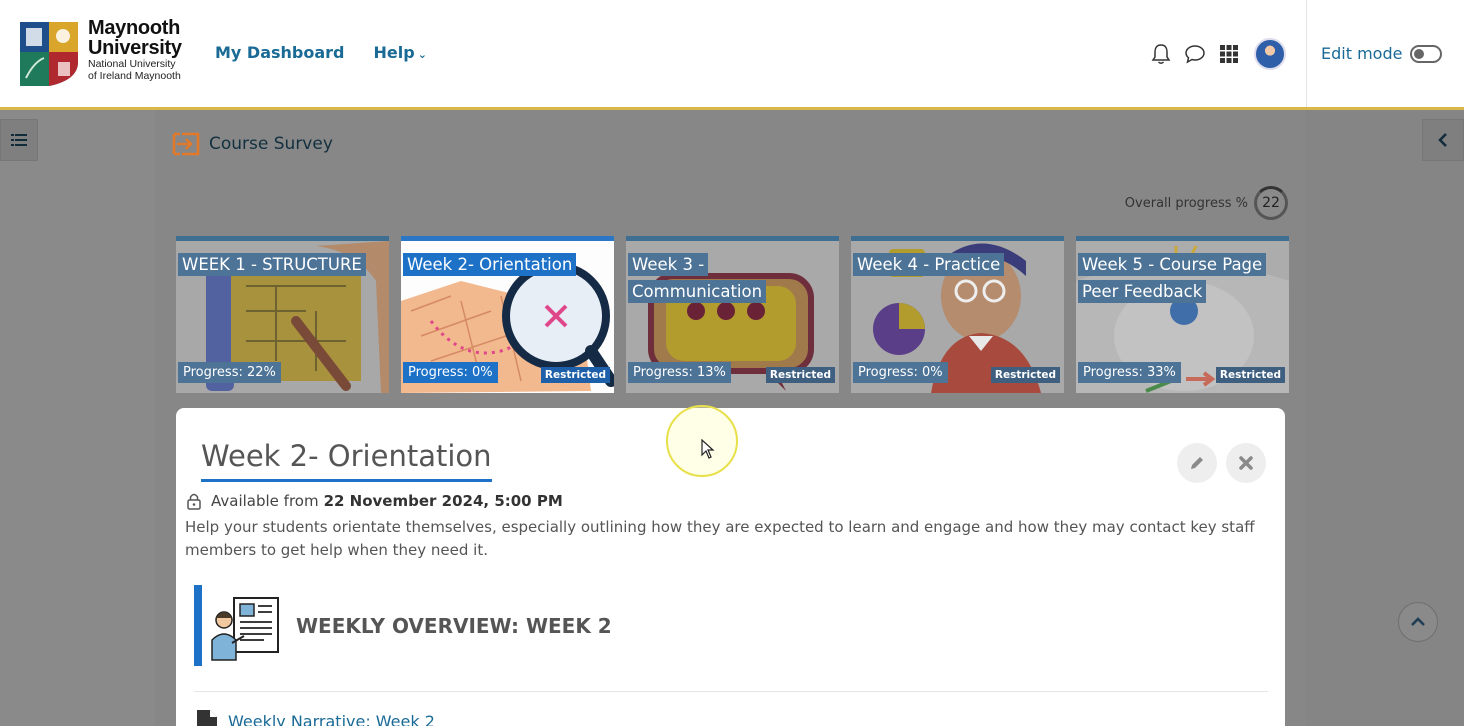 This screenshot has height=726, width=1464. What do you see at coordinates (1385, 418) in the screenshot?
I see `right-margin` at bounding box center [1385, 418].